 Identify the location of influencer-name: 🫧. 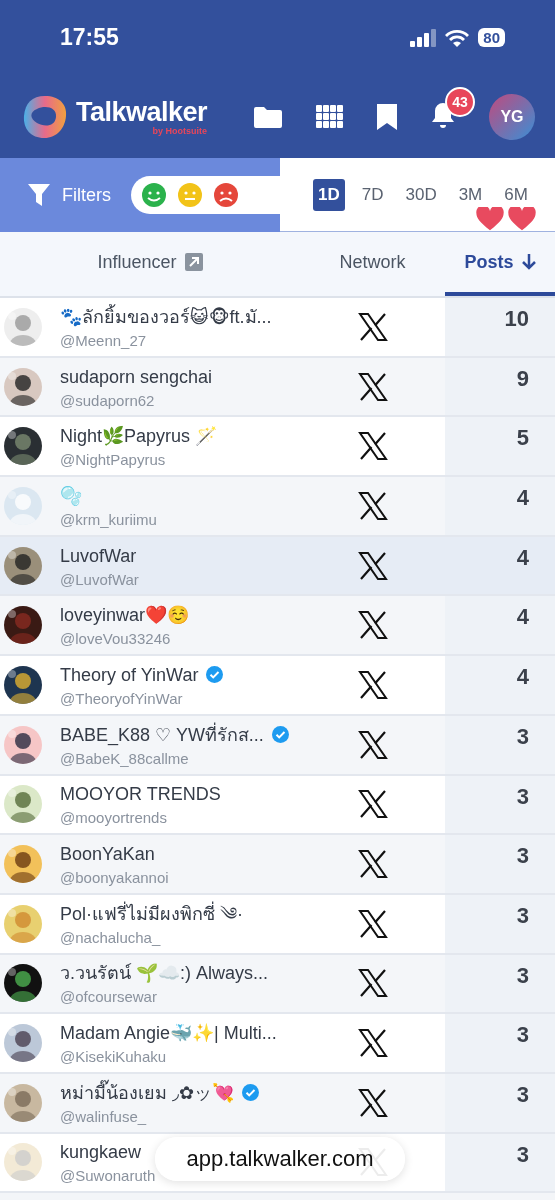
(71, 496).